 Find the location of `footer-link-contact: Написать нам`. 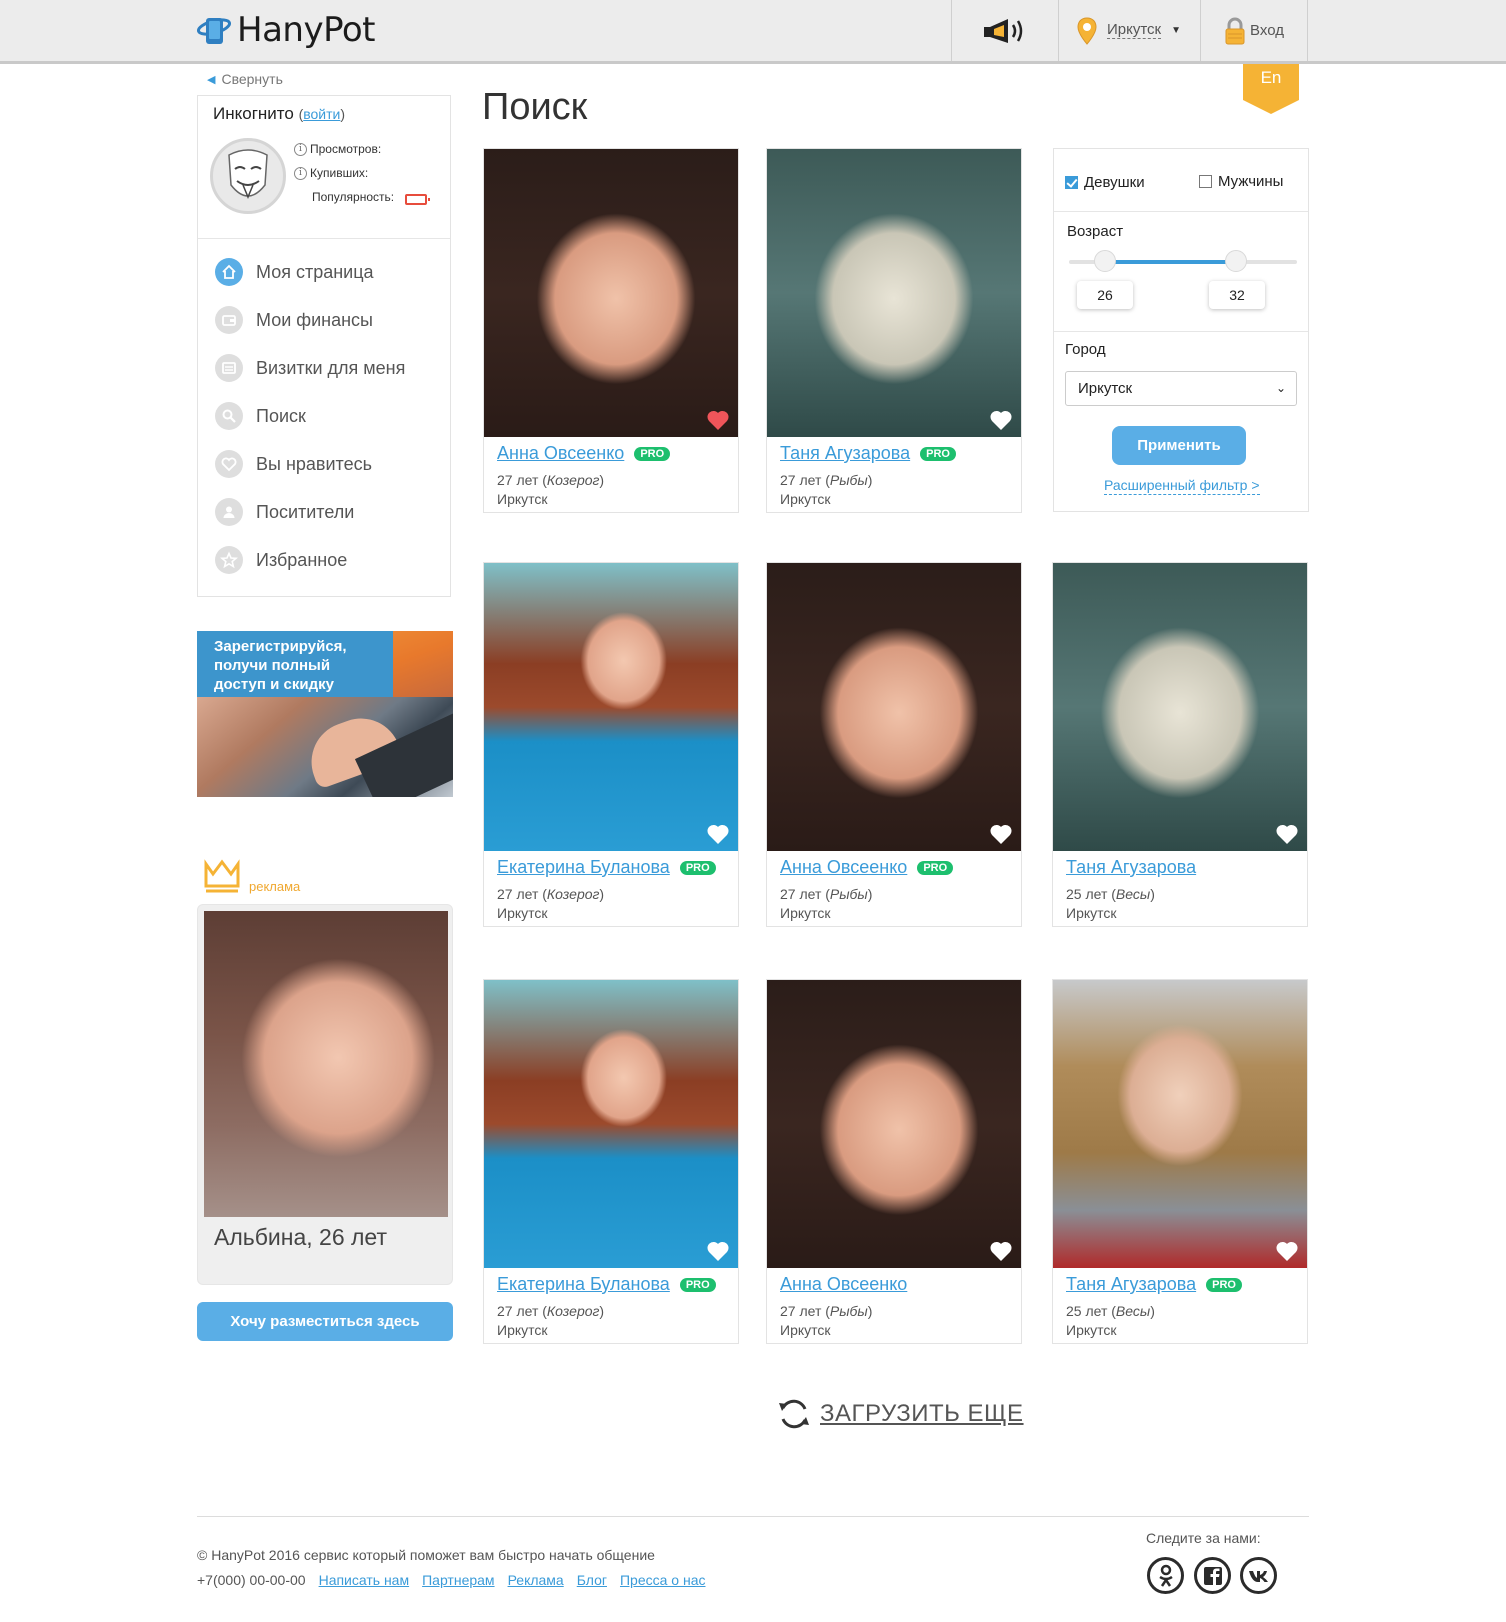

footer-link-contact: Написать нам is located at coordinates (364, 1580).